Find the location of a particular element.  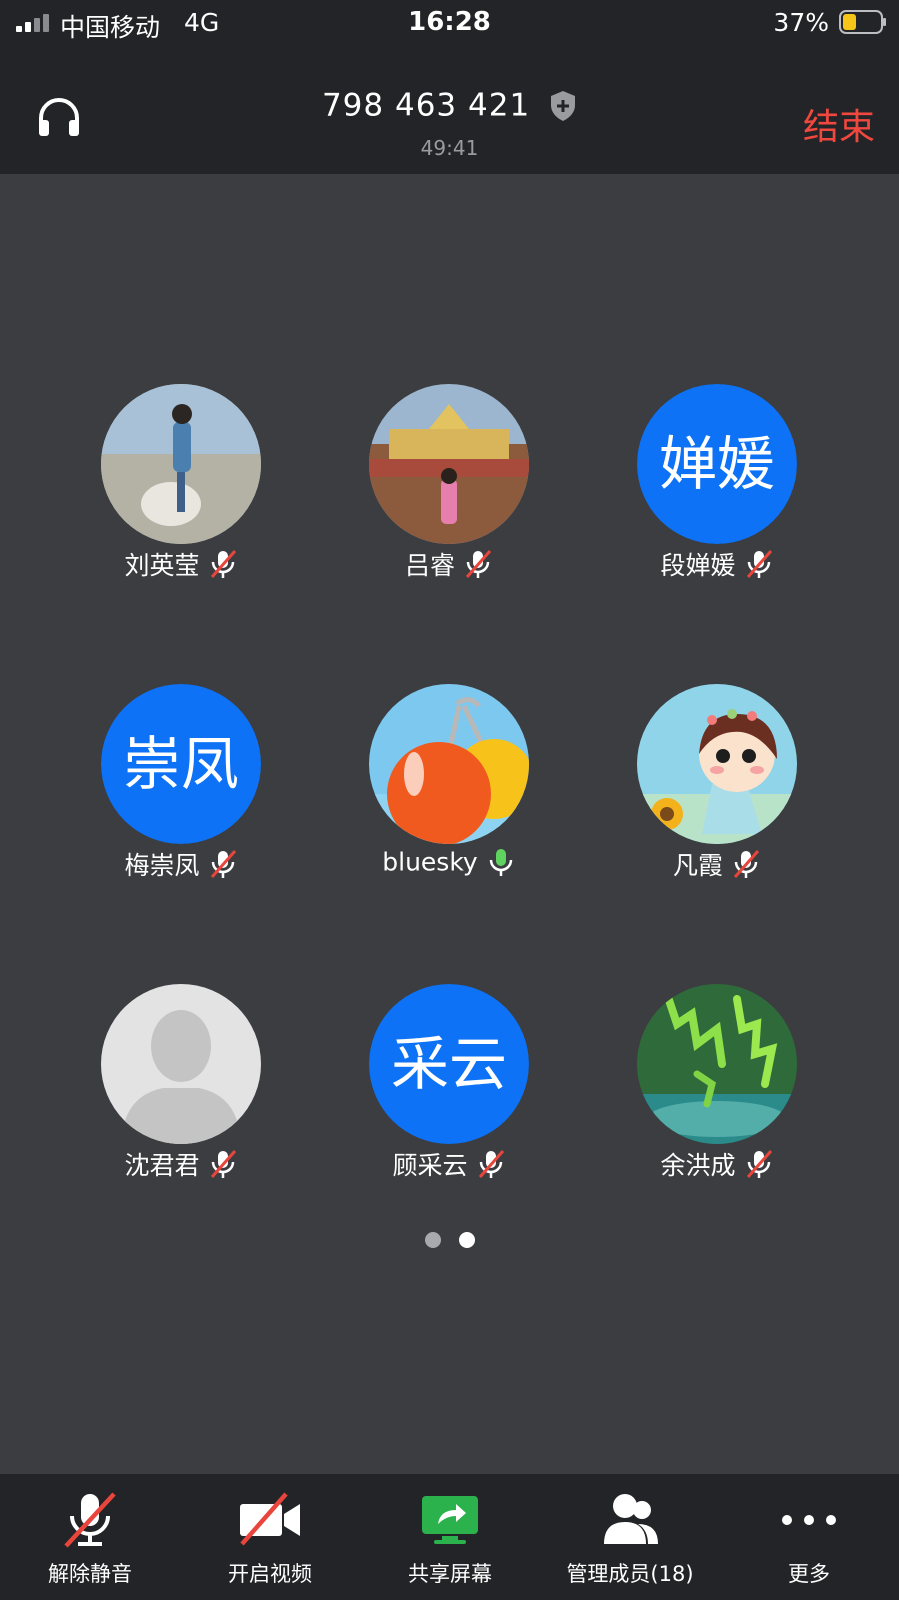

meeting-header: 798 463 421 49:41 结束 is located at coordinates (449, 110).